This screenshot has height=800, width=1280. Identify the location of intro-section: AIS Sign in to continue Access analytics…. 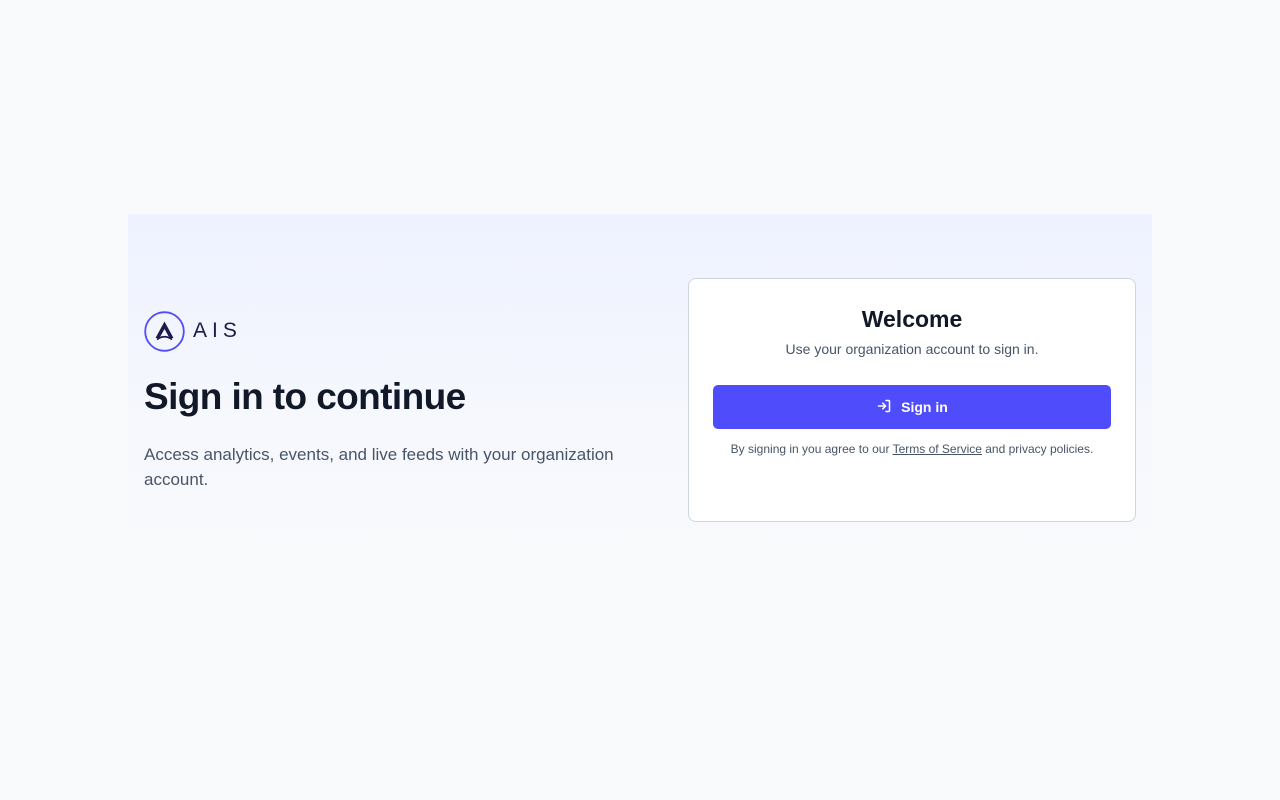
(394, 401).